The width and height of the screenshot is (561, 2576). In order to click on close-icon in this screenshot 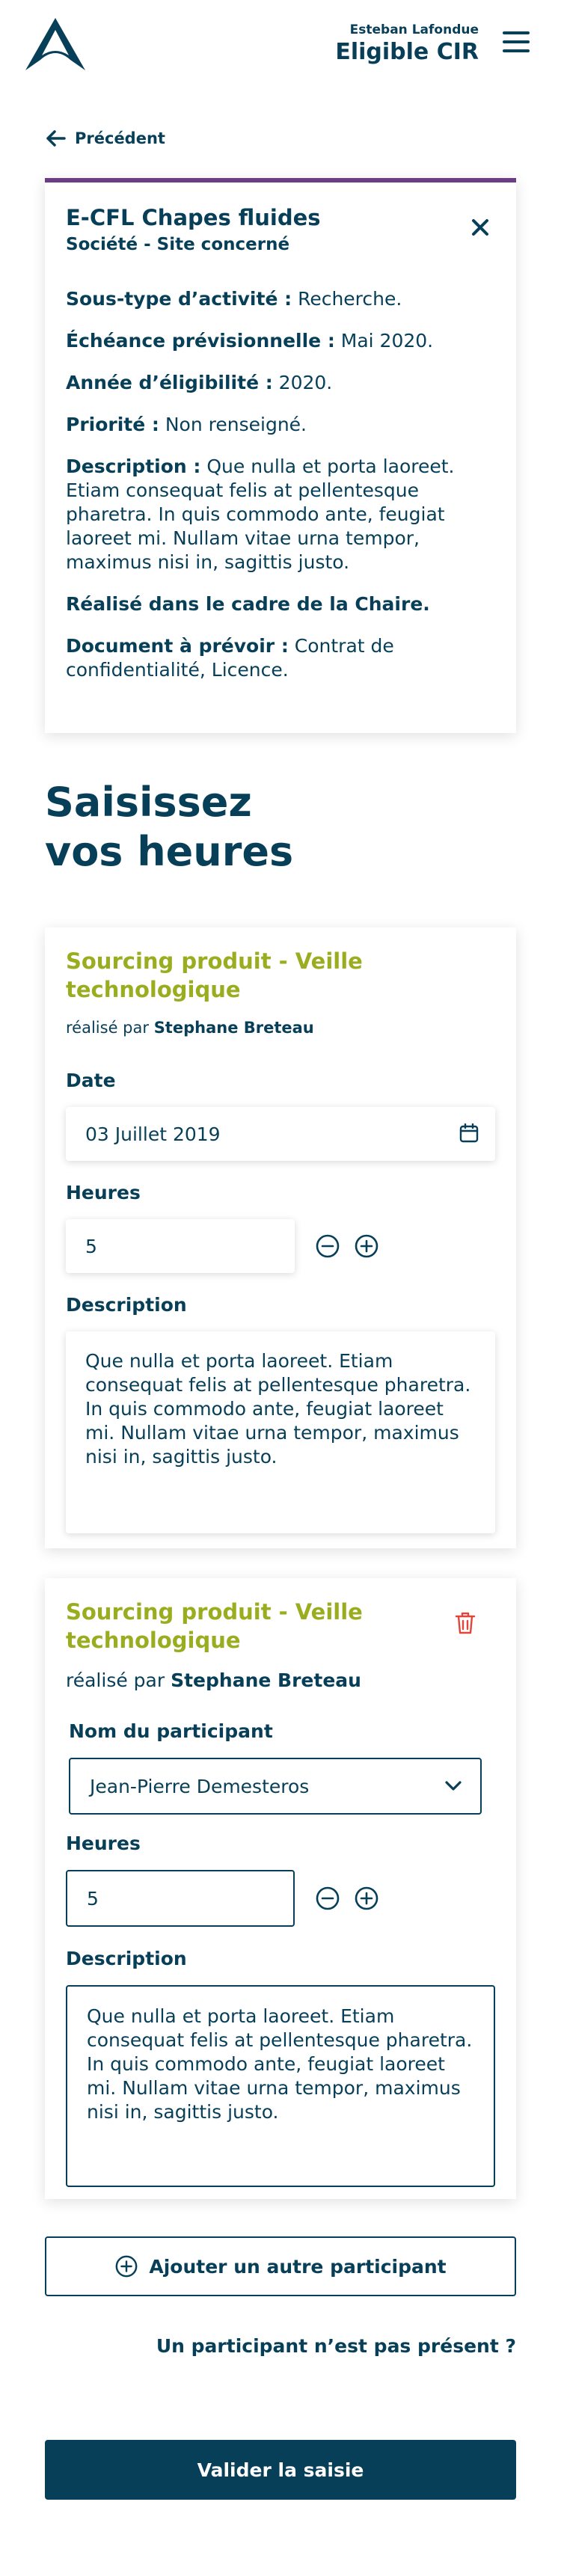, I will do `click(480, 227)`.